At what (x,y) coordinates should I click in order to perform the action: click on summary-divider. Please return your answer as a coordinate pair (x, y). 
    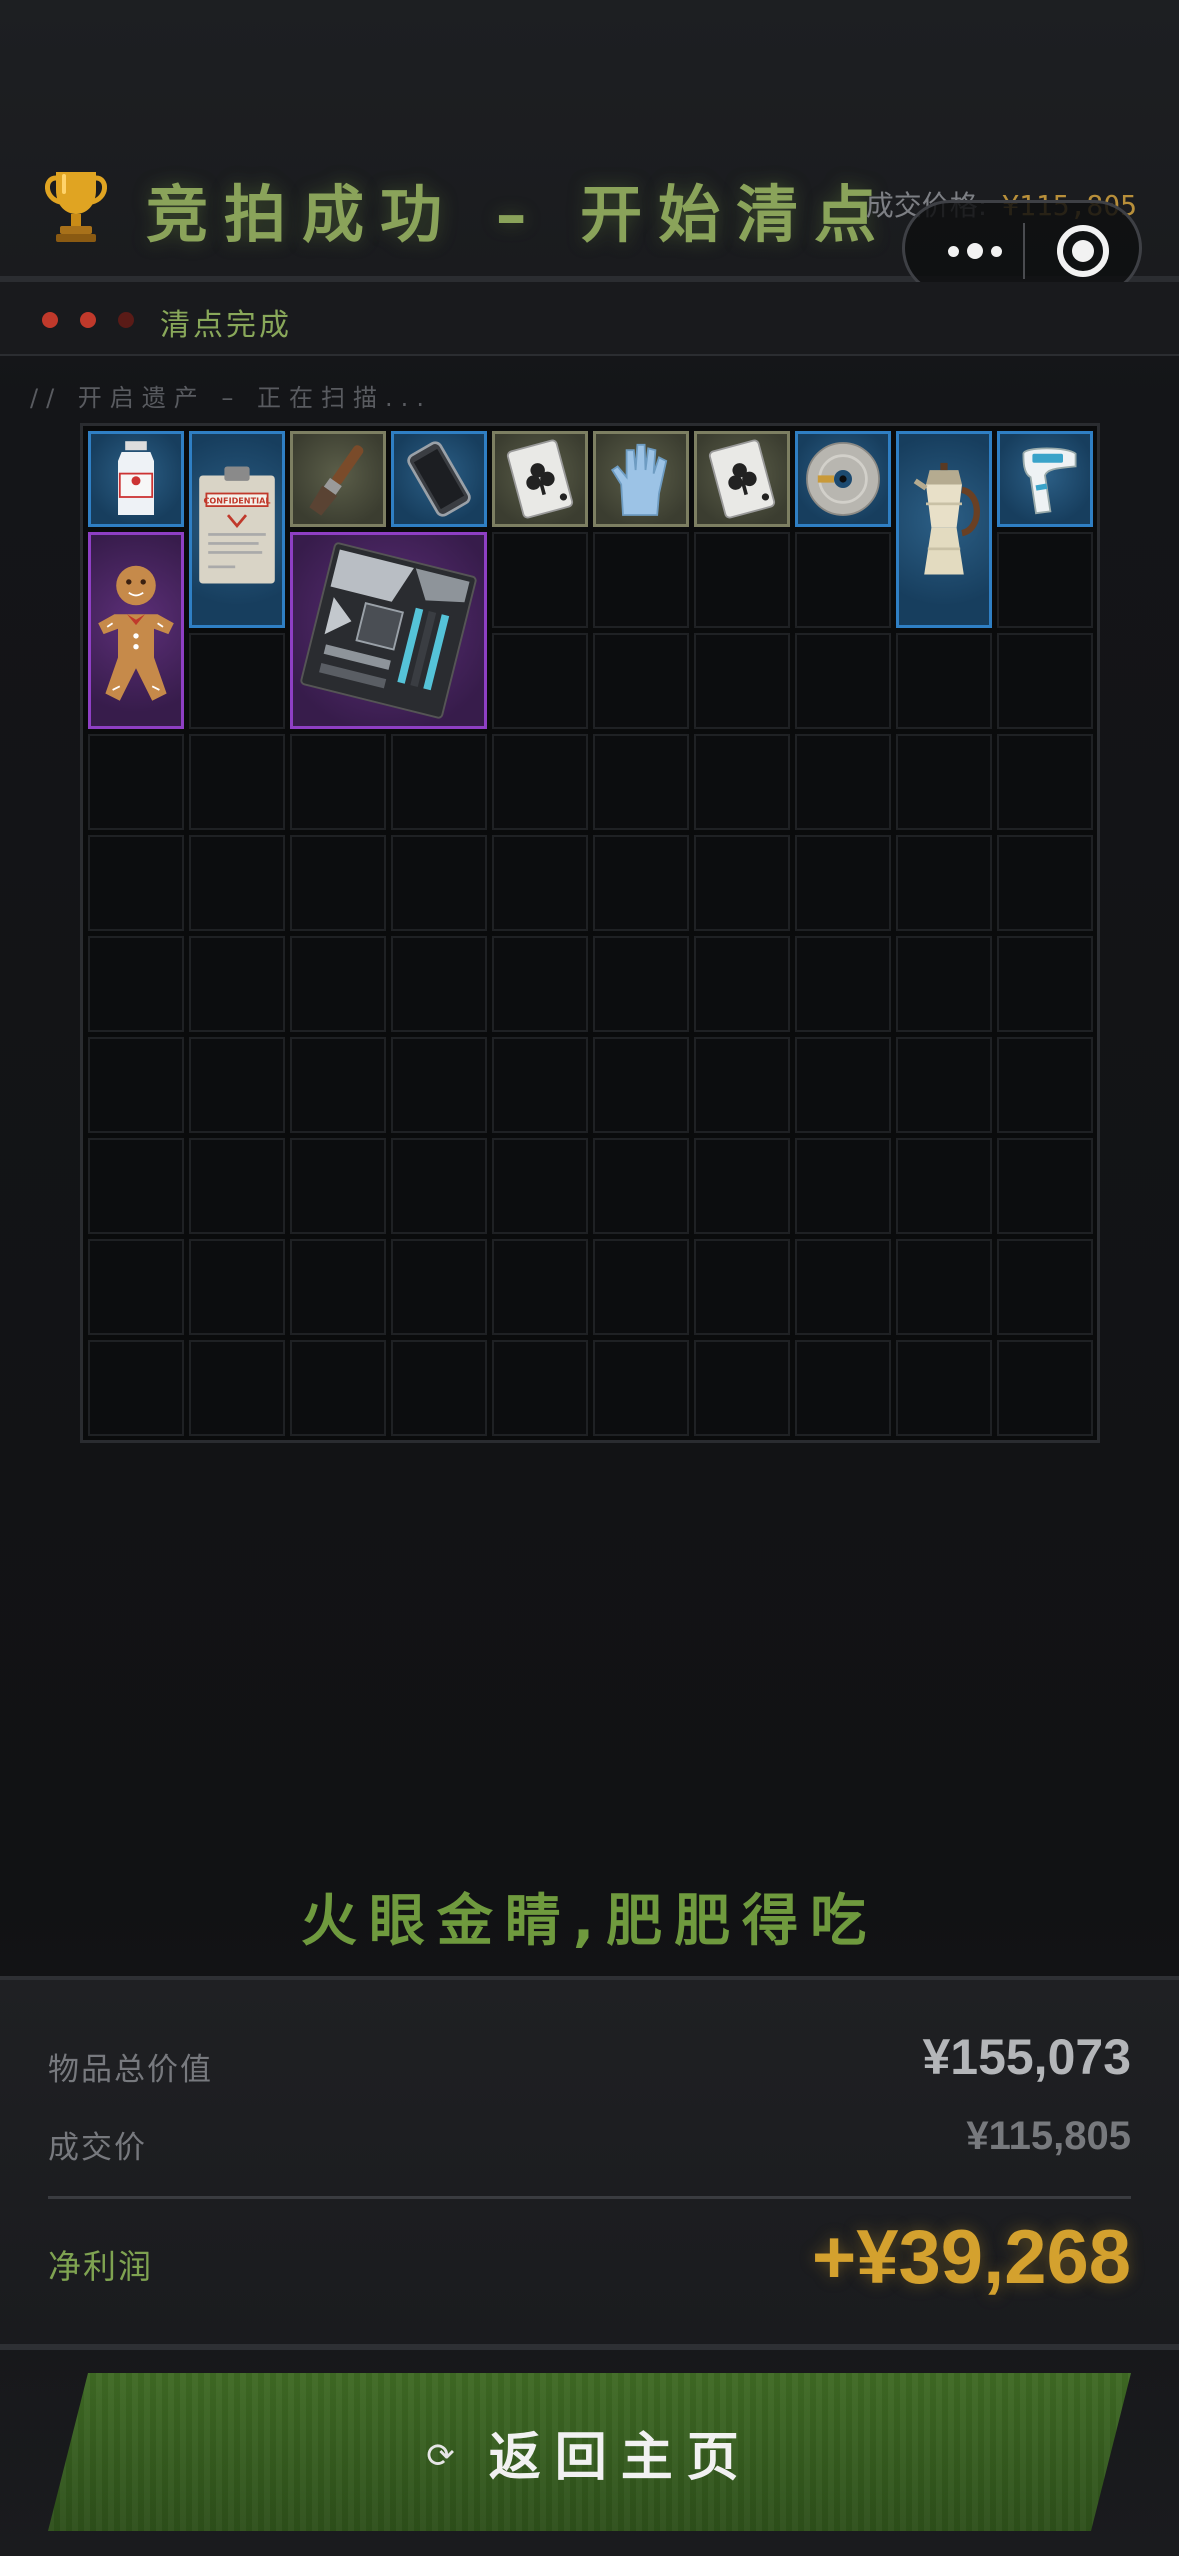
    Looking at the image, I should click on (589, 2197).